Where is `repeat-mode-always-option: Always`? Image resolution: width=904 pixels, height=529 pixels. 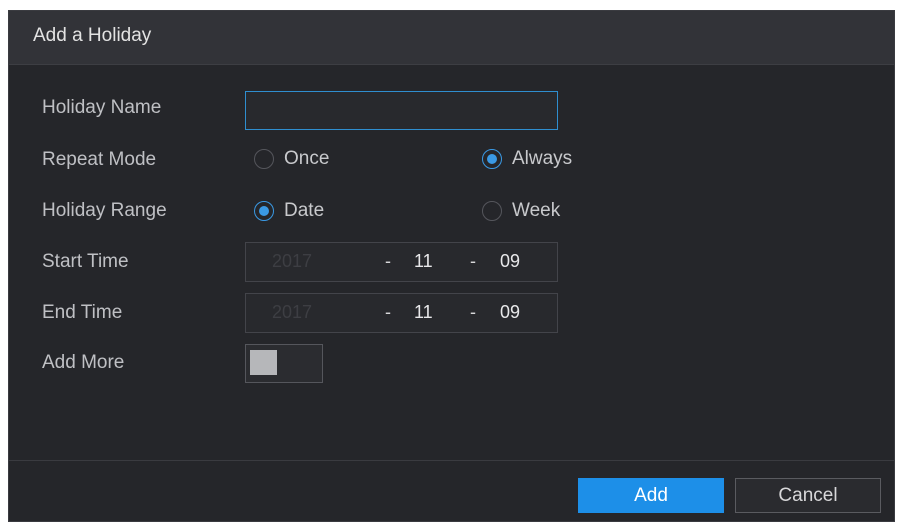 repeat-mode-always-option: Always is located at coordinates (527, 159).